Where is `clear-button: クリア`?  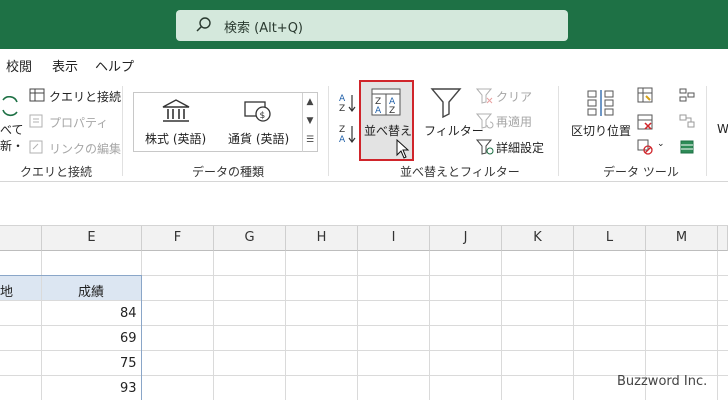
clear-button: クリア is located at coordinates (514, 96).